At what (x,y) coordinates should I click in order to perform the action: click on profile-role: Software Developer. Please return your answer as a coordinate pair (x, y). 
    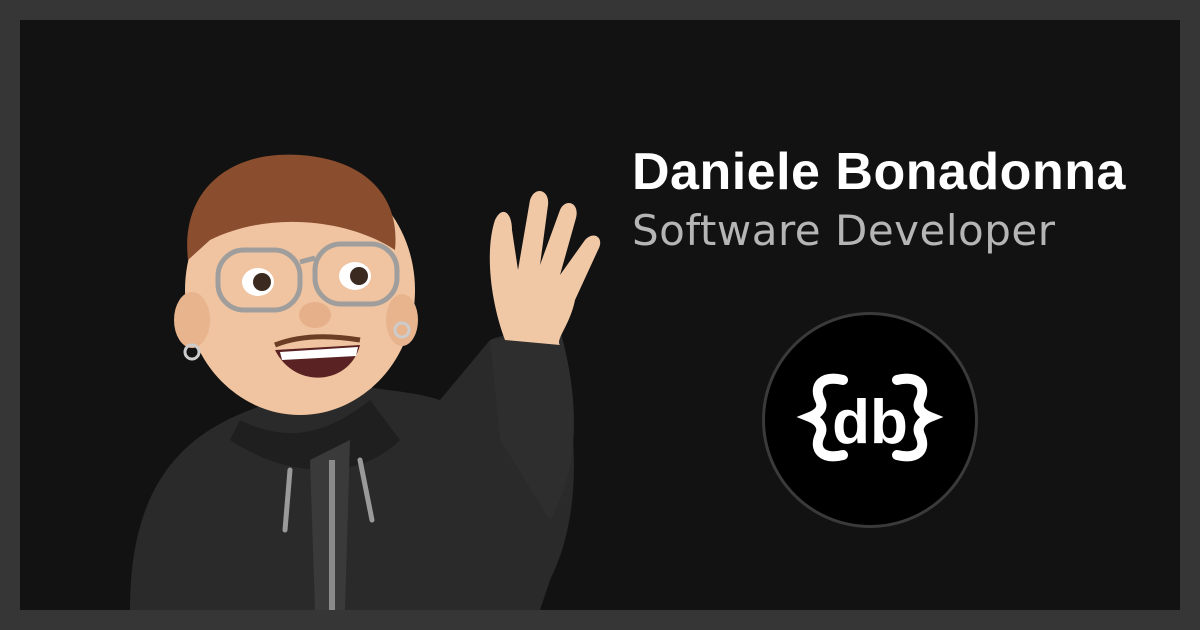
    Looking at the image, I should click on (844, 230).